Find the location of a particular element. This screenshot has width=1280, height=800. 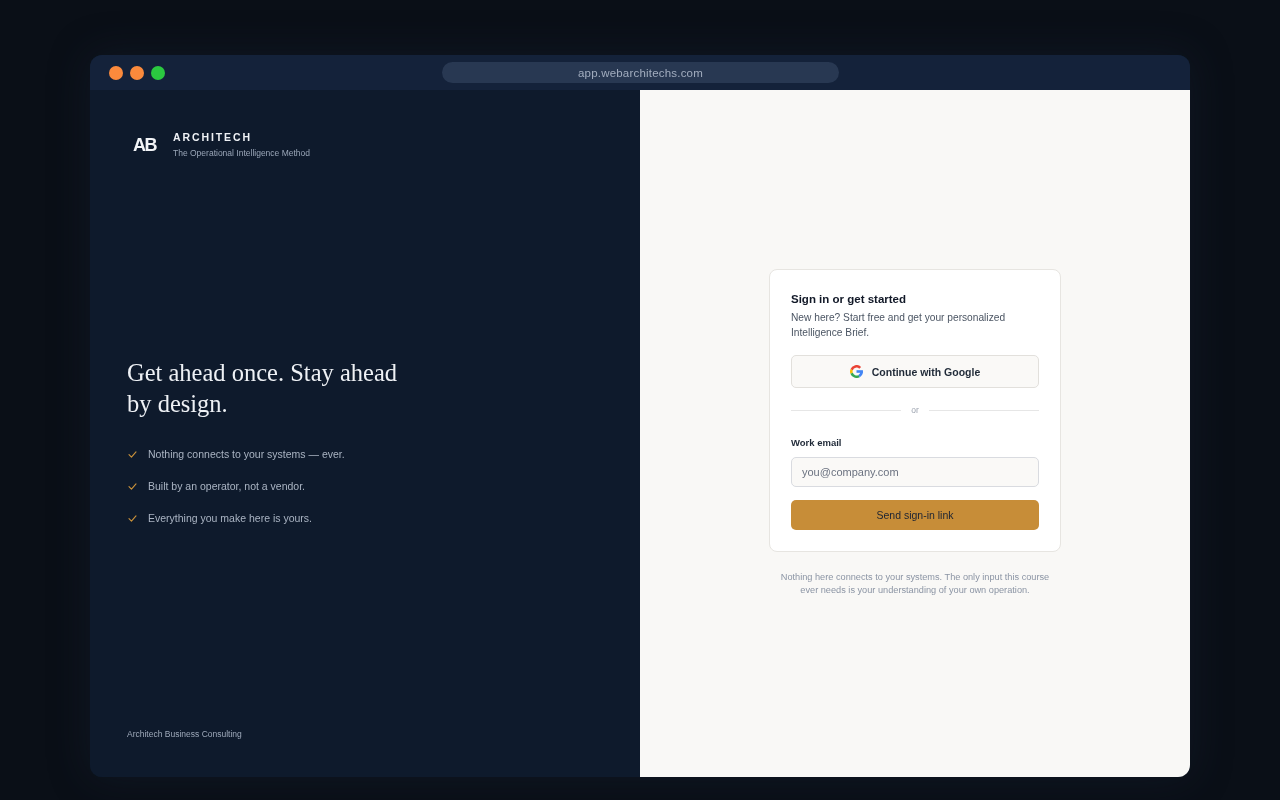

feature-text: Built by an operator, not a vendor. is located at coordinates (227, 486).